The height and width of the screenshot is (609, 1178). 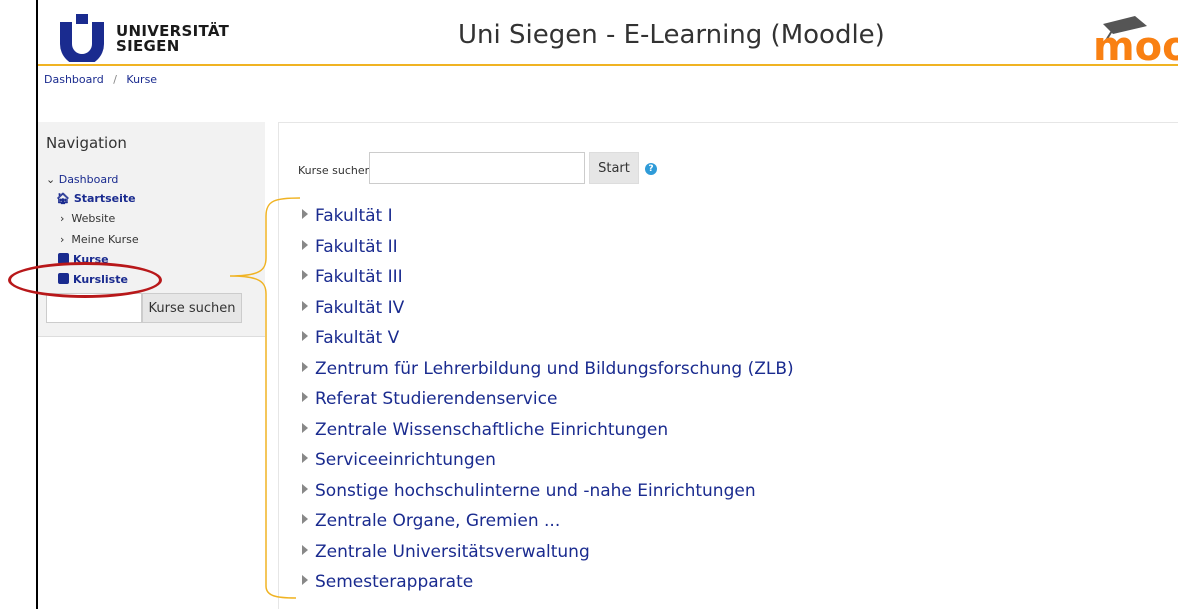 What do you see at coordinates (63, 198) in the screenshot?
I see `home-icon: 🏠︎` at bounding box center [63, 198].